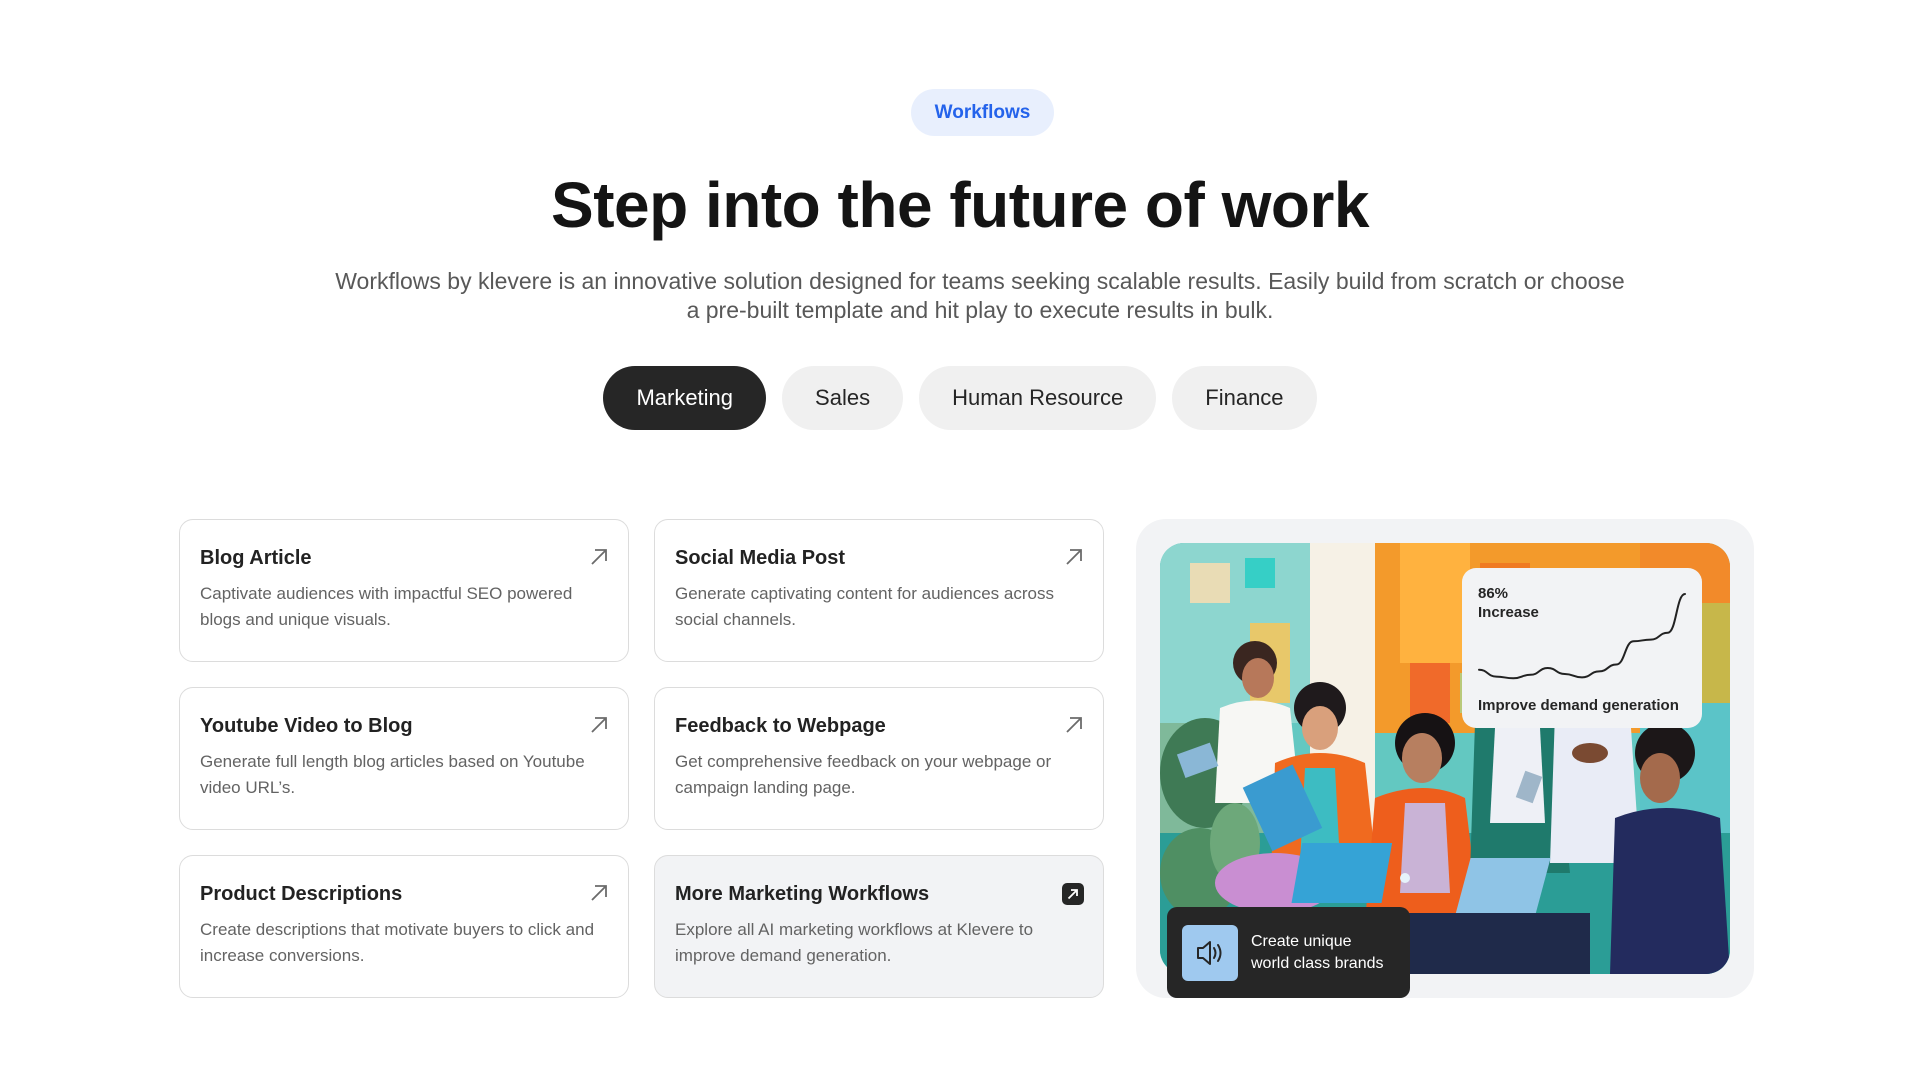  Describe the element at coordinates (760, 558) in the screenshot. I see `card-title: Social Media Post` at that location.